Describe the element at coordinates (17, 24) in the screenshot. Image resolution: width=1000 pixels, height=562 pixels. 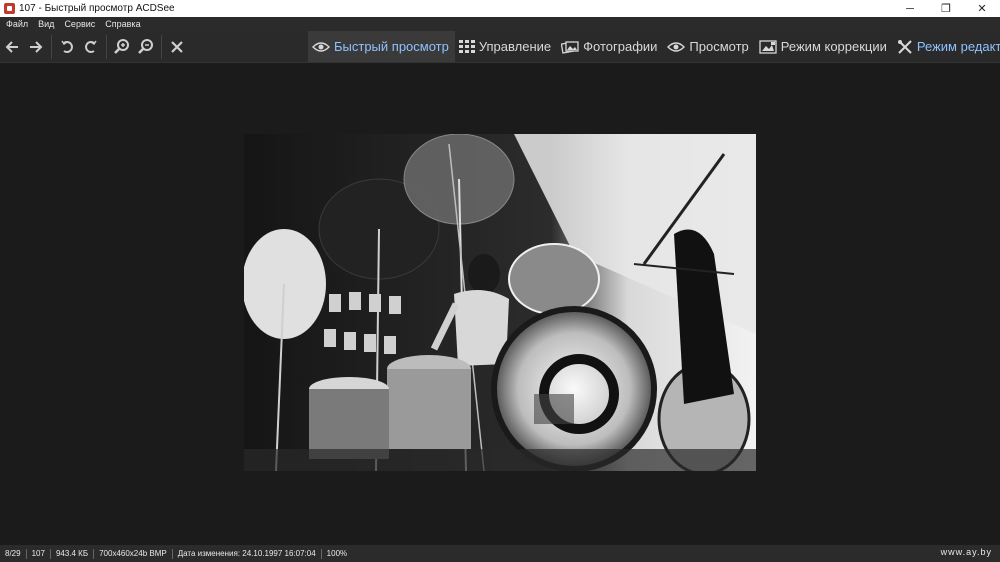
I see `menu-file: Файл` at that location.